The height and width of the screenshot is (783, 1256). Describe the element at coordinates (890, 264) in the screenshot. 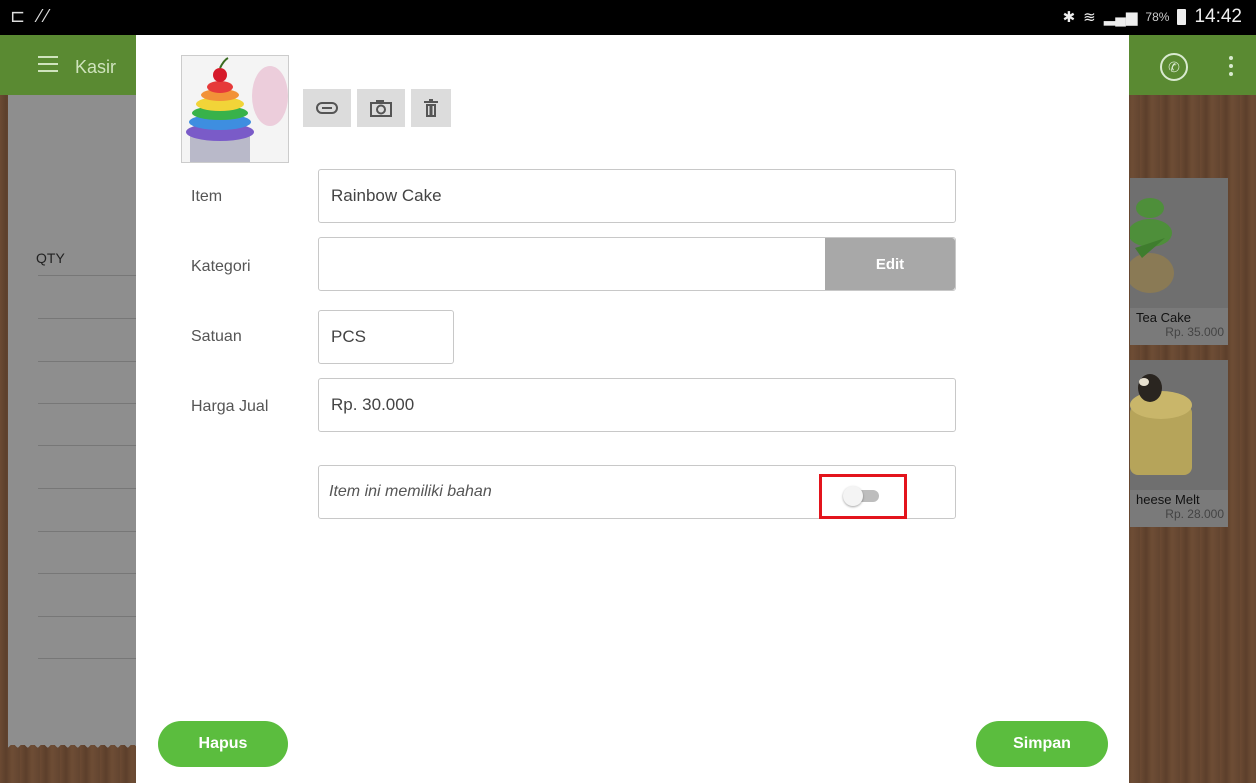

I see `edit-kategori-button: Edit` at that location.